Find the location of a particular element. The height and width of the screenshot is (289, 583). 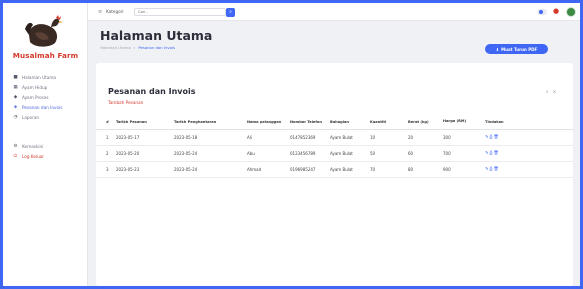

bell-icon: ● is located at coordinates (556, 11).